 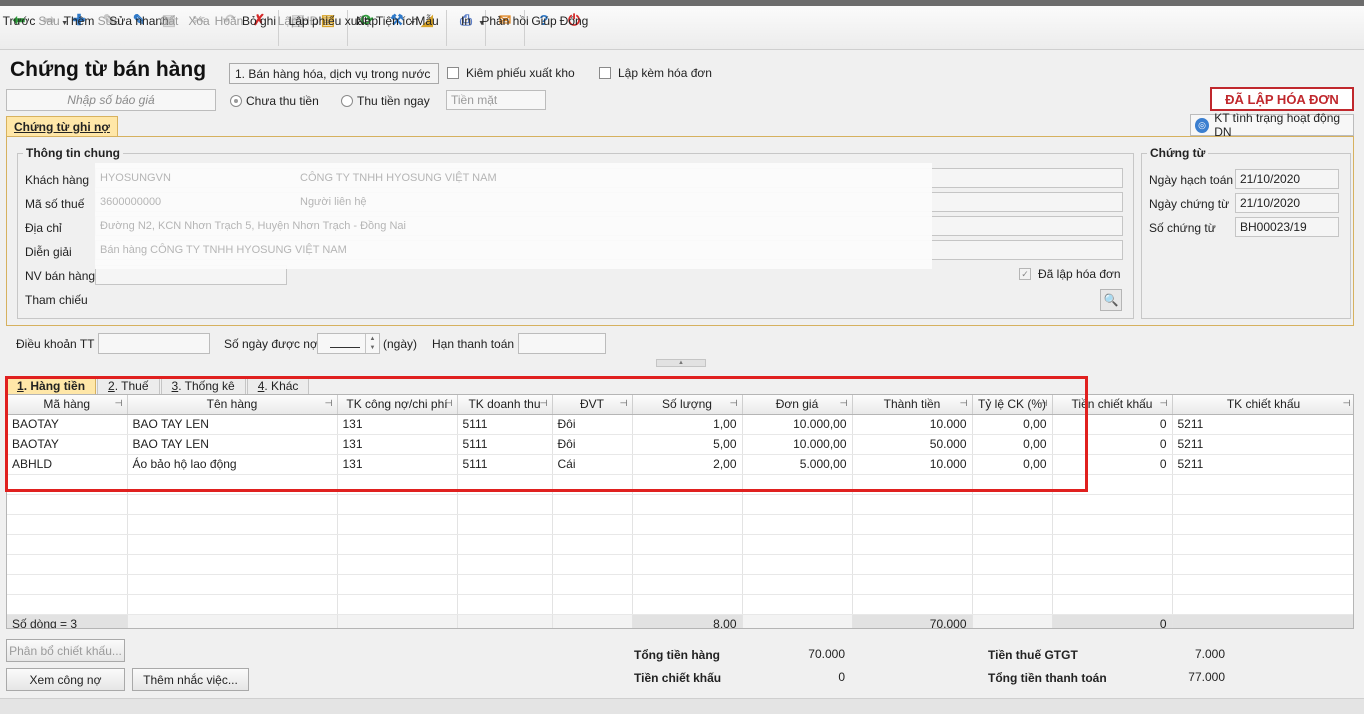 I want to click on table-cell: 1,00, so click(x=687, y=424).